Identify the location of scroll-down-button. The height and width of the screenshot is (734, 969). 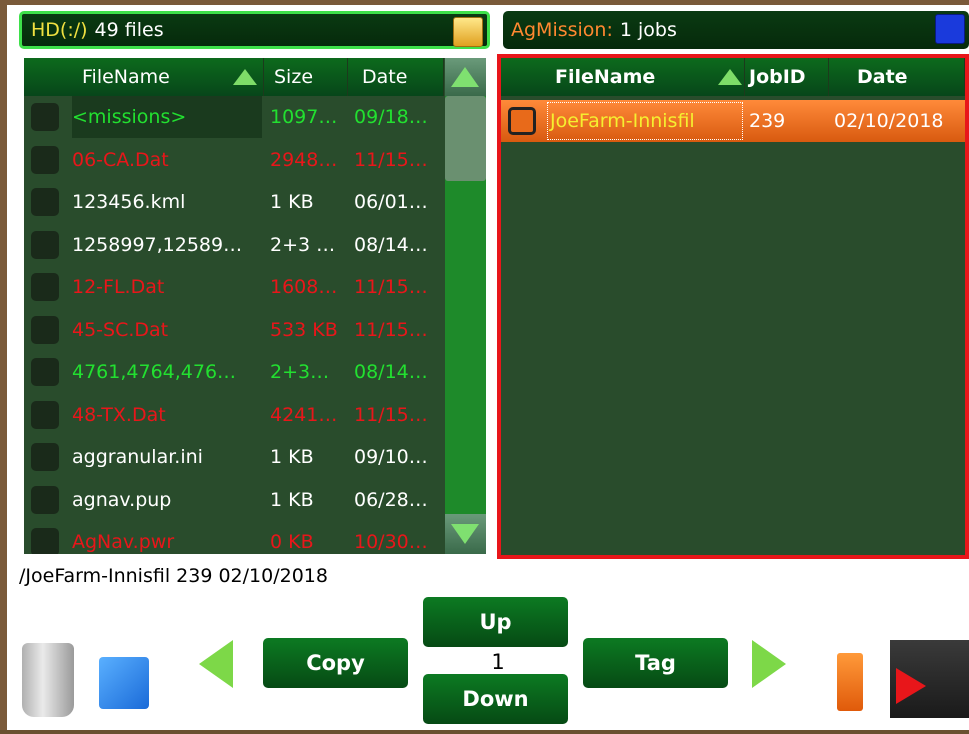
(465, 534).